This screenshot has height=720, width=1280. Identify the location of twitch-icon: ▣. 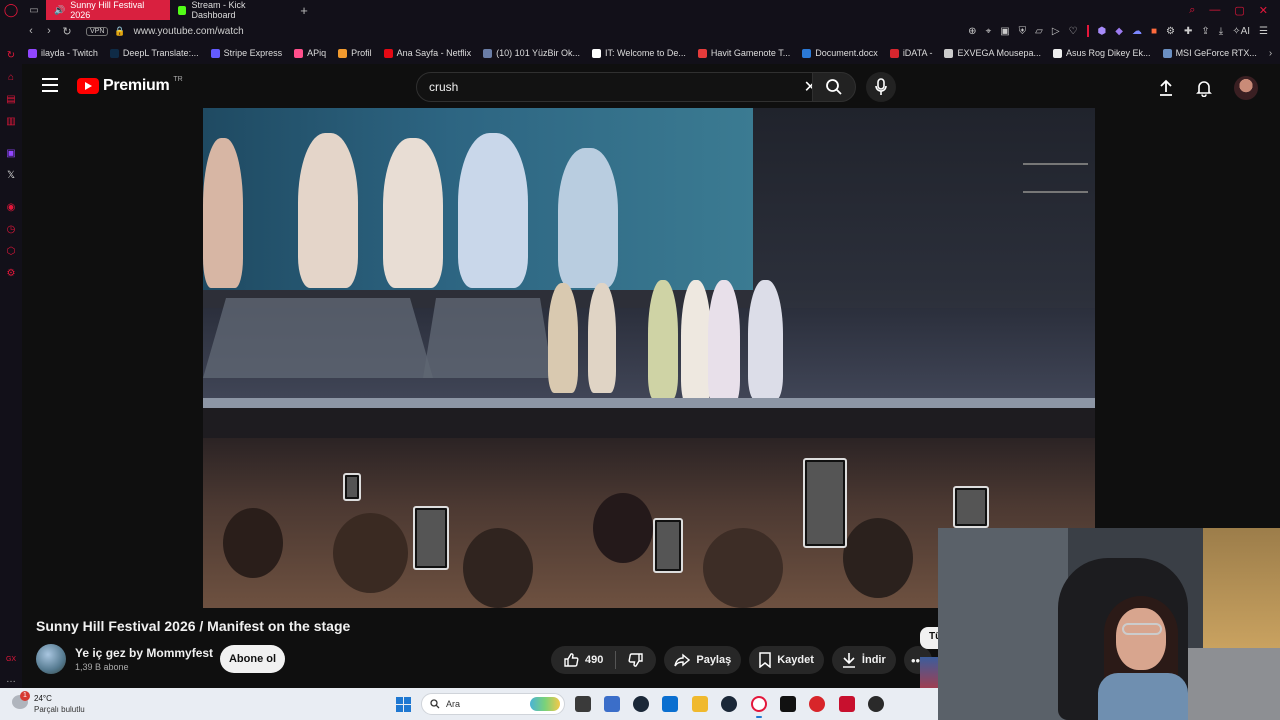
(11, 153).